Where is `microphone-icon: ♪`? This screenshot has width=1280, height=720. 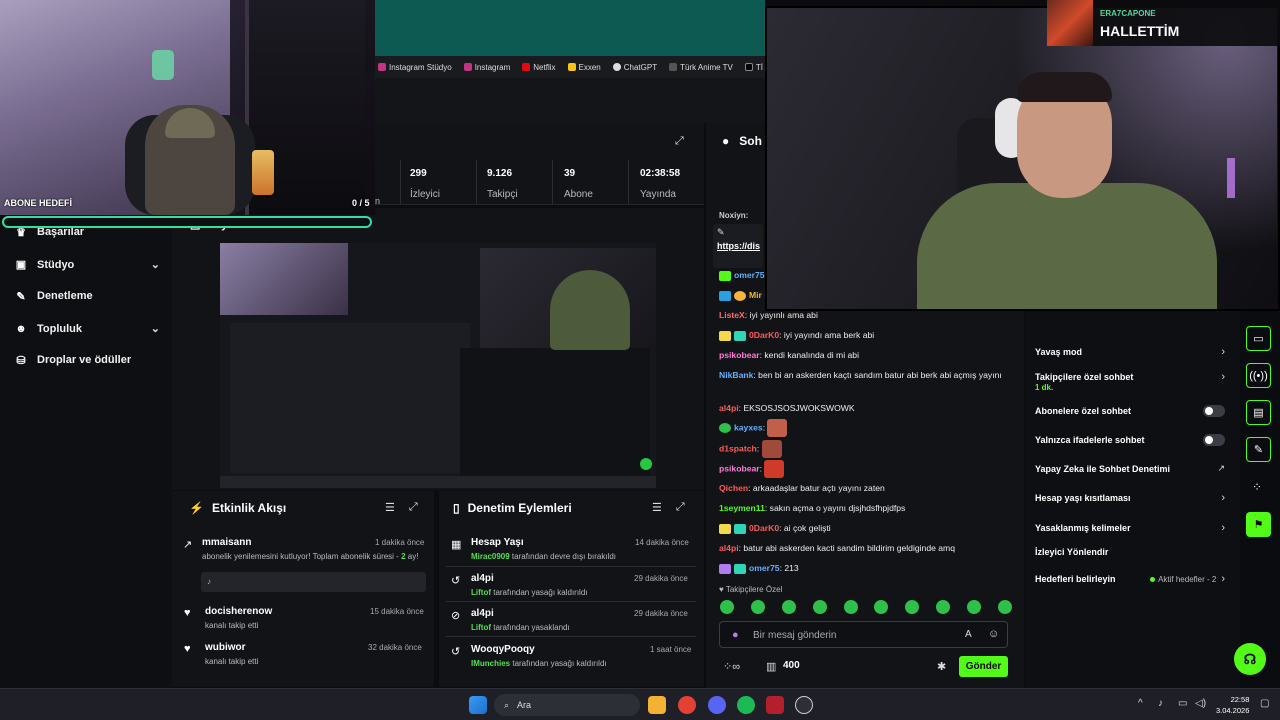 microphone-icon: ♪ is located at coordinates (1160, 703).